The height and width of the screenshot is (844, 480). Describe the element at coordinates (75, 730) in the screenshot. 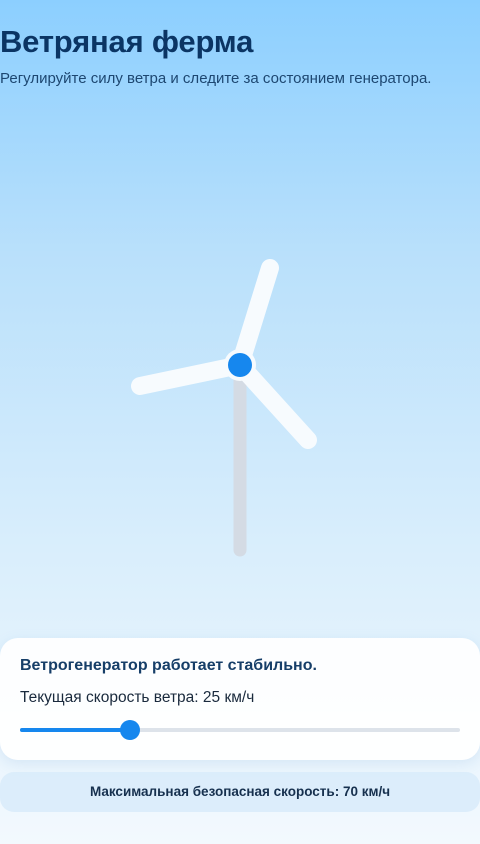

I see `slider-fill` at that location.